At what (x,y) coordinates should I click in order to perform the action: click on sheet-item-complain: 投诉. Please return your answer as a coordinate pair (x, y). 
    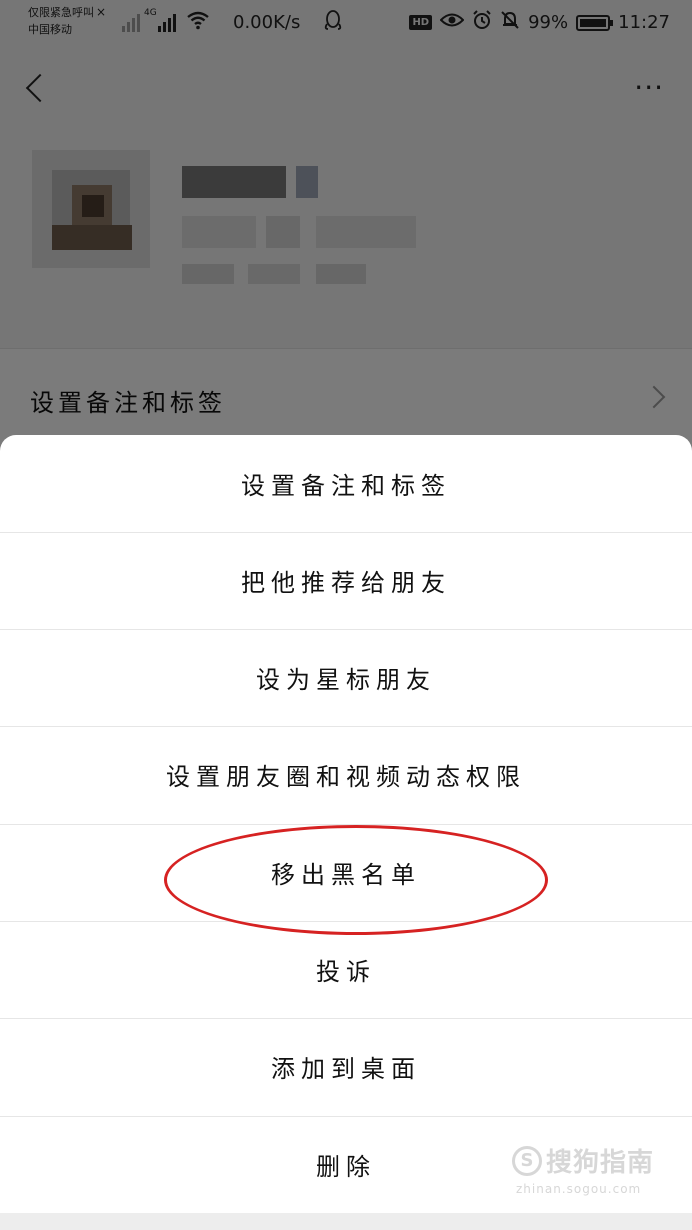
    Looking at the image, I should click on (346, 969).